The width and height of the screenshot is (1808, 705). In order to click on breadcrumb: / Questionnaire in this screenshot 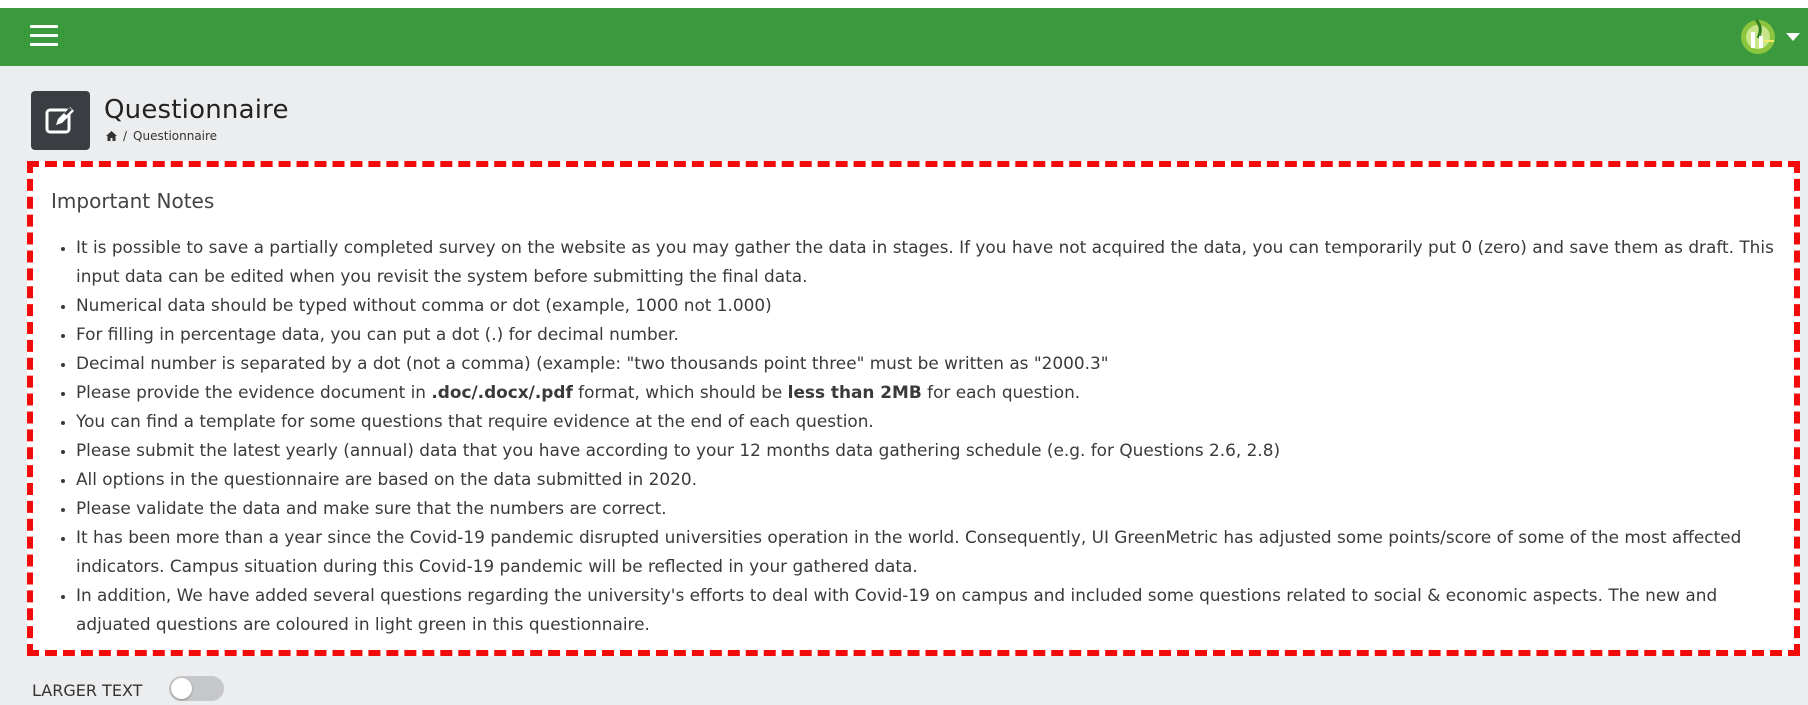, I will do `click(161, 136)`.